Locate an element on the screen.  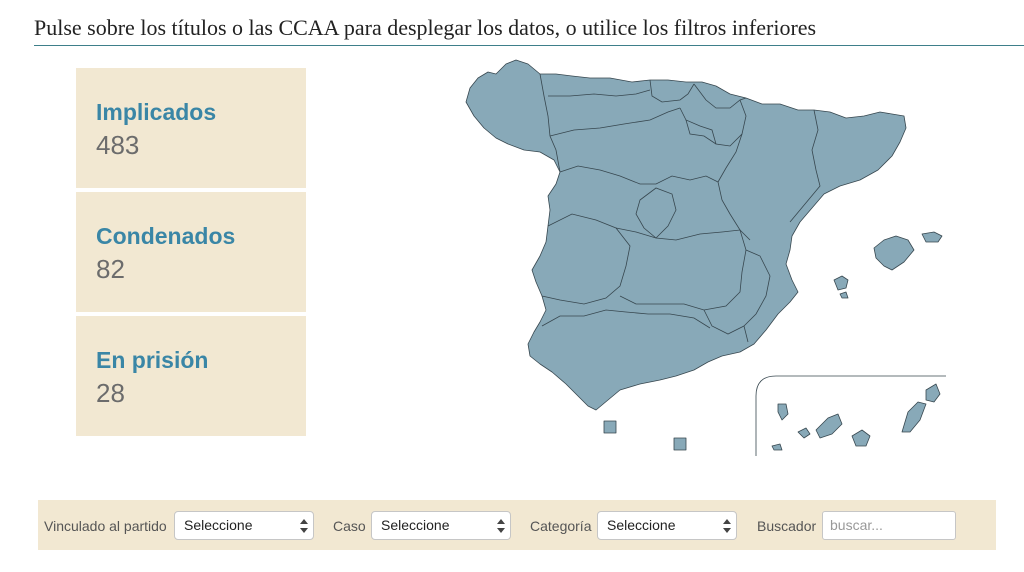
select-categoria-value: Seleccione is located at coordinates (641, 525).